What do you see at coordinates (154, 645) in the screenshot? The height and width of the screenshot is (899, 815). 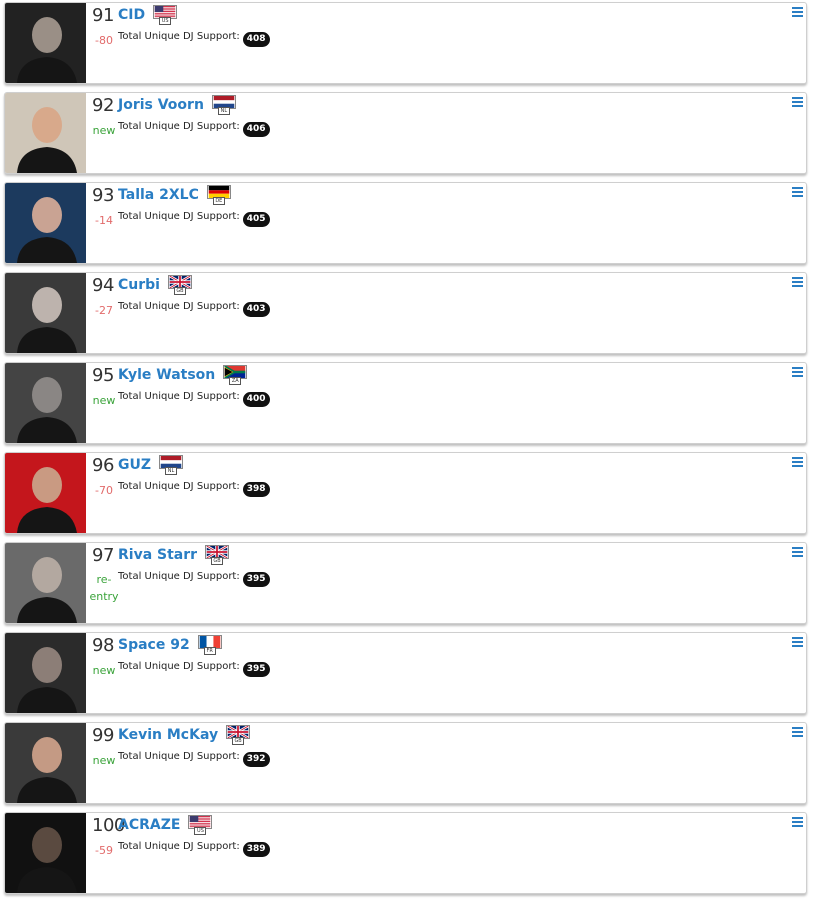 I see `artist-name-link: Space 92` at bounding box center [154, 645].